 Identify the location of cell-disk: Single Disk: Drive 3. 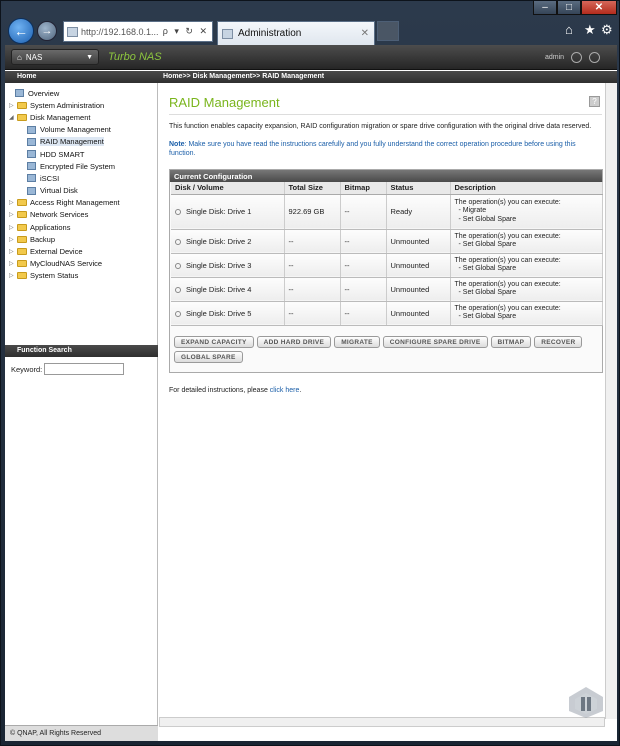
(228, 265).